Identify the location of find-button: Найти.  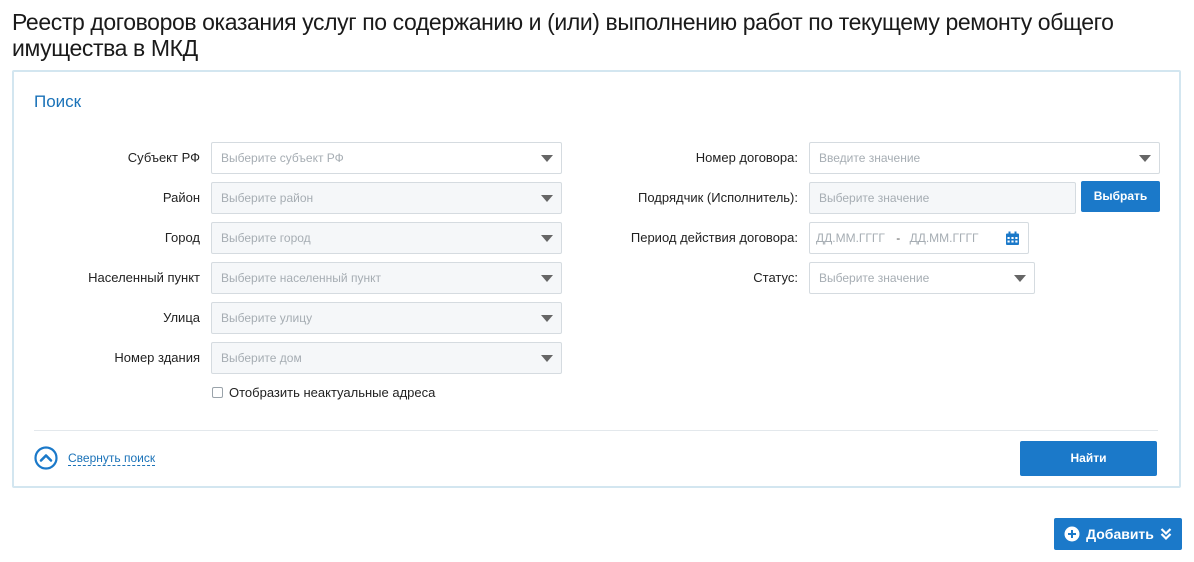
(1088, 458).